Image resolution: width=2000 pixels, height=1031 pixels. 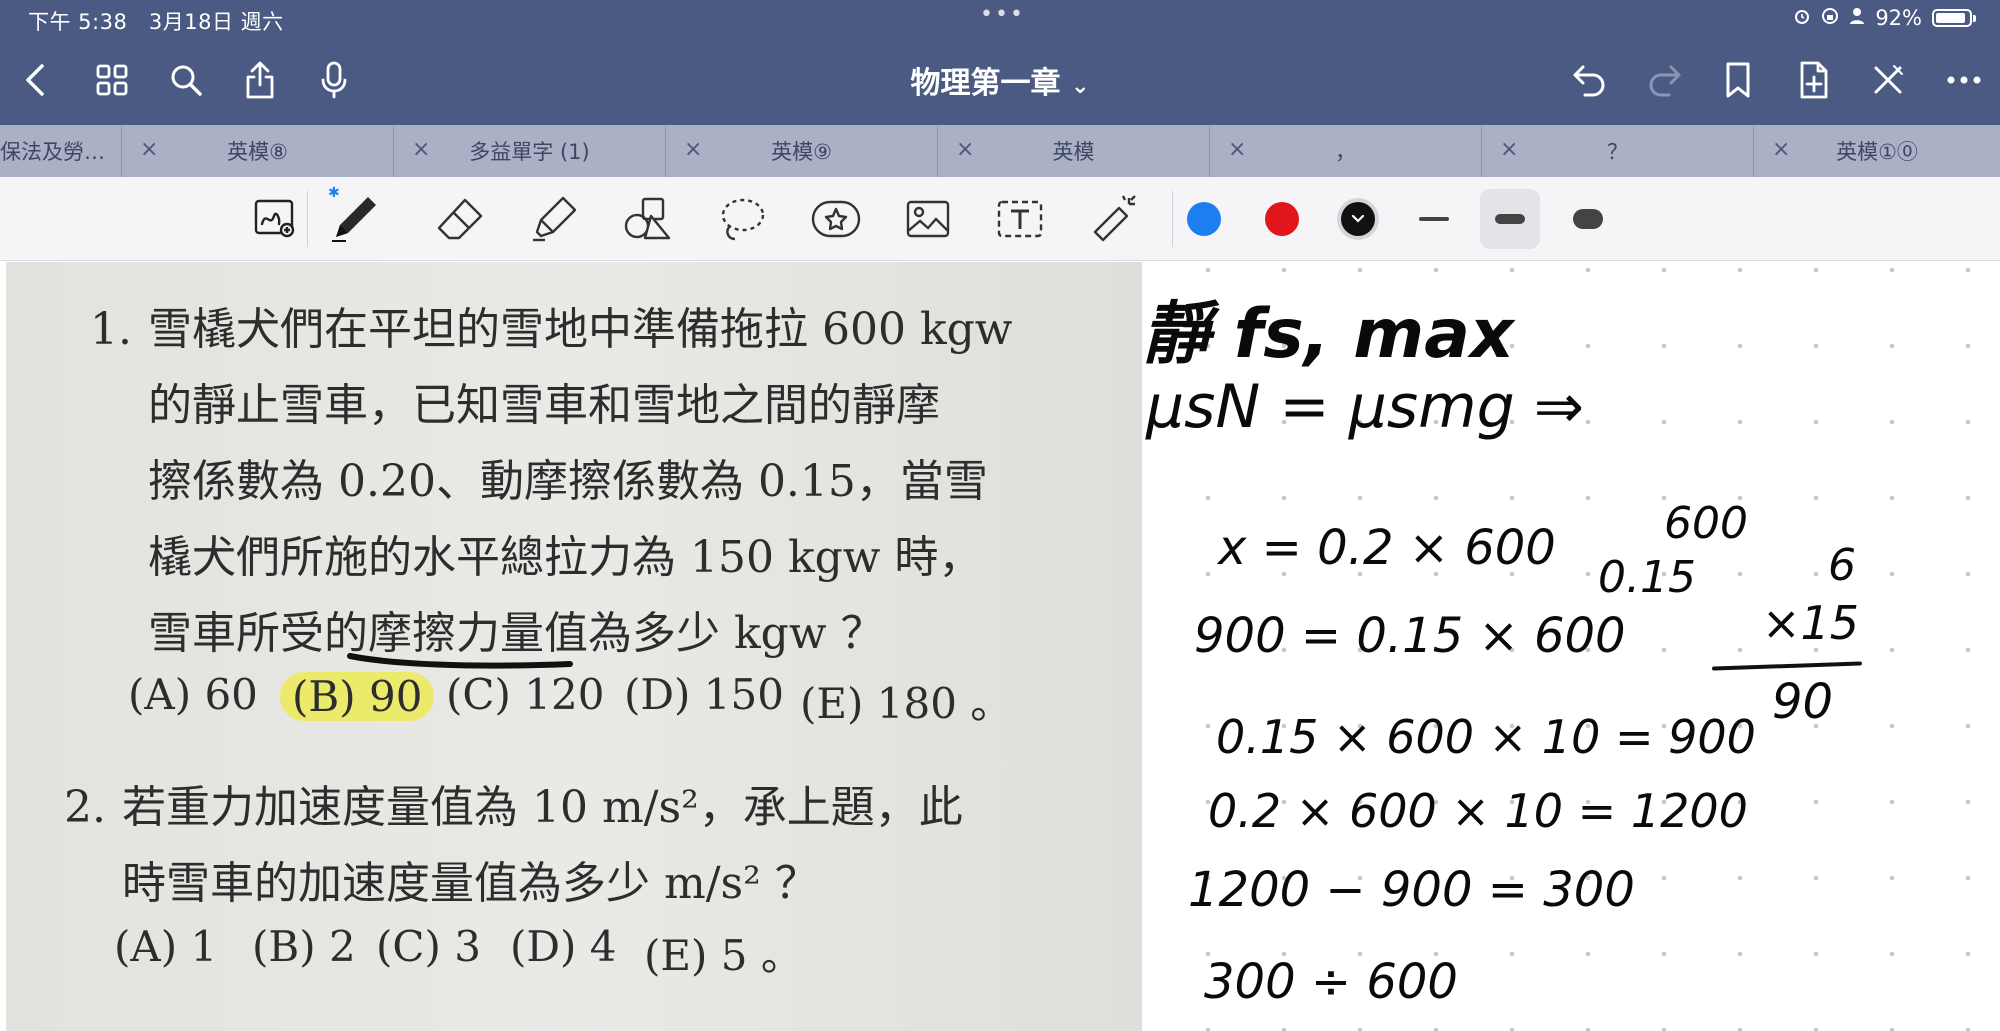 I want to click on calc-rule-line, so click(x=1787, y=666).